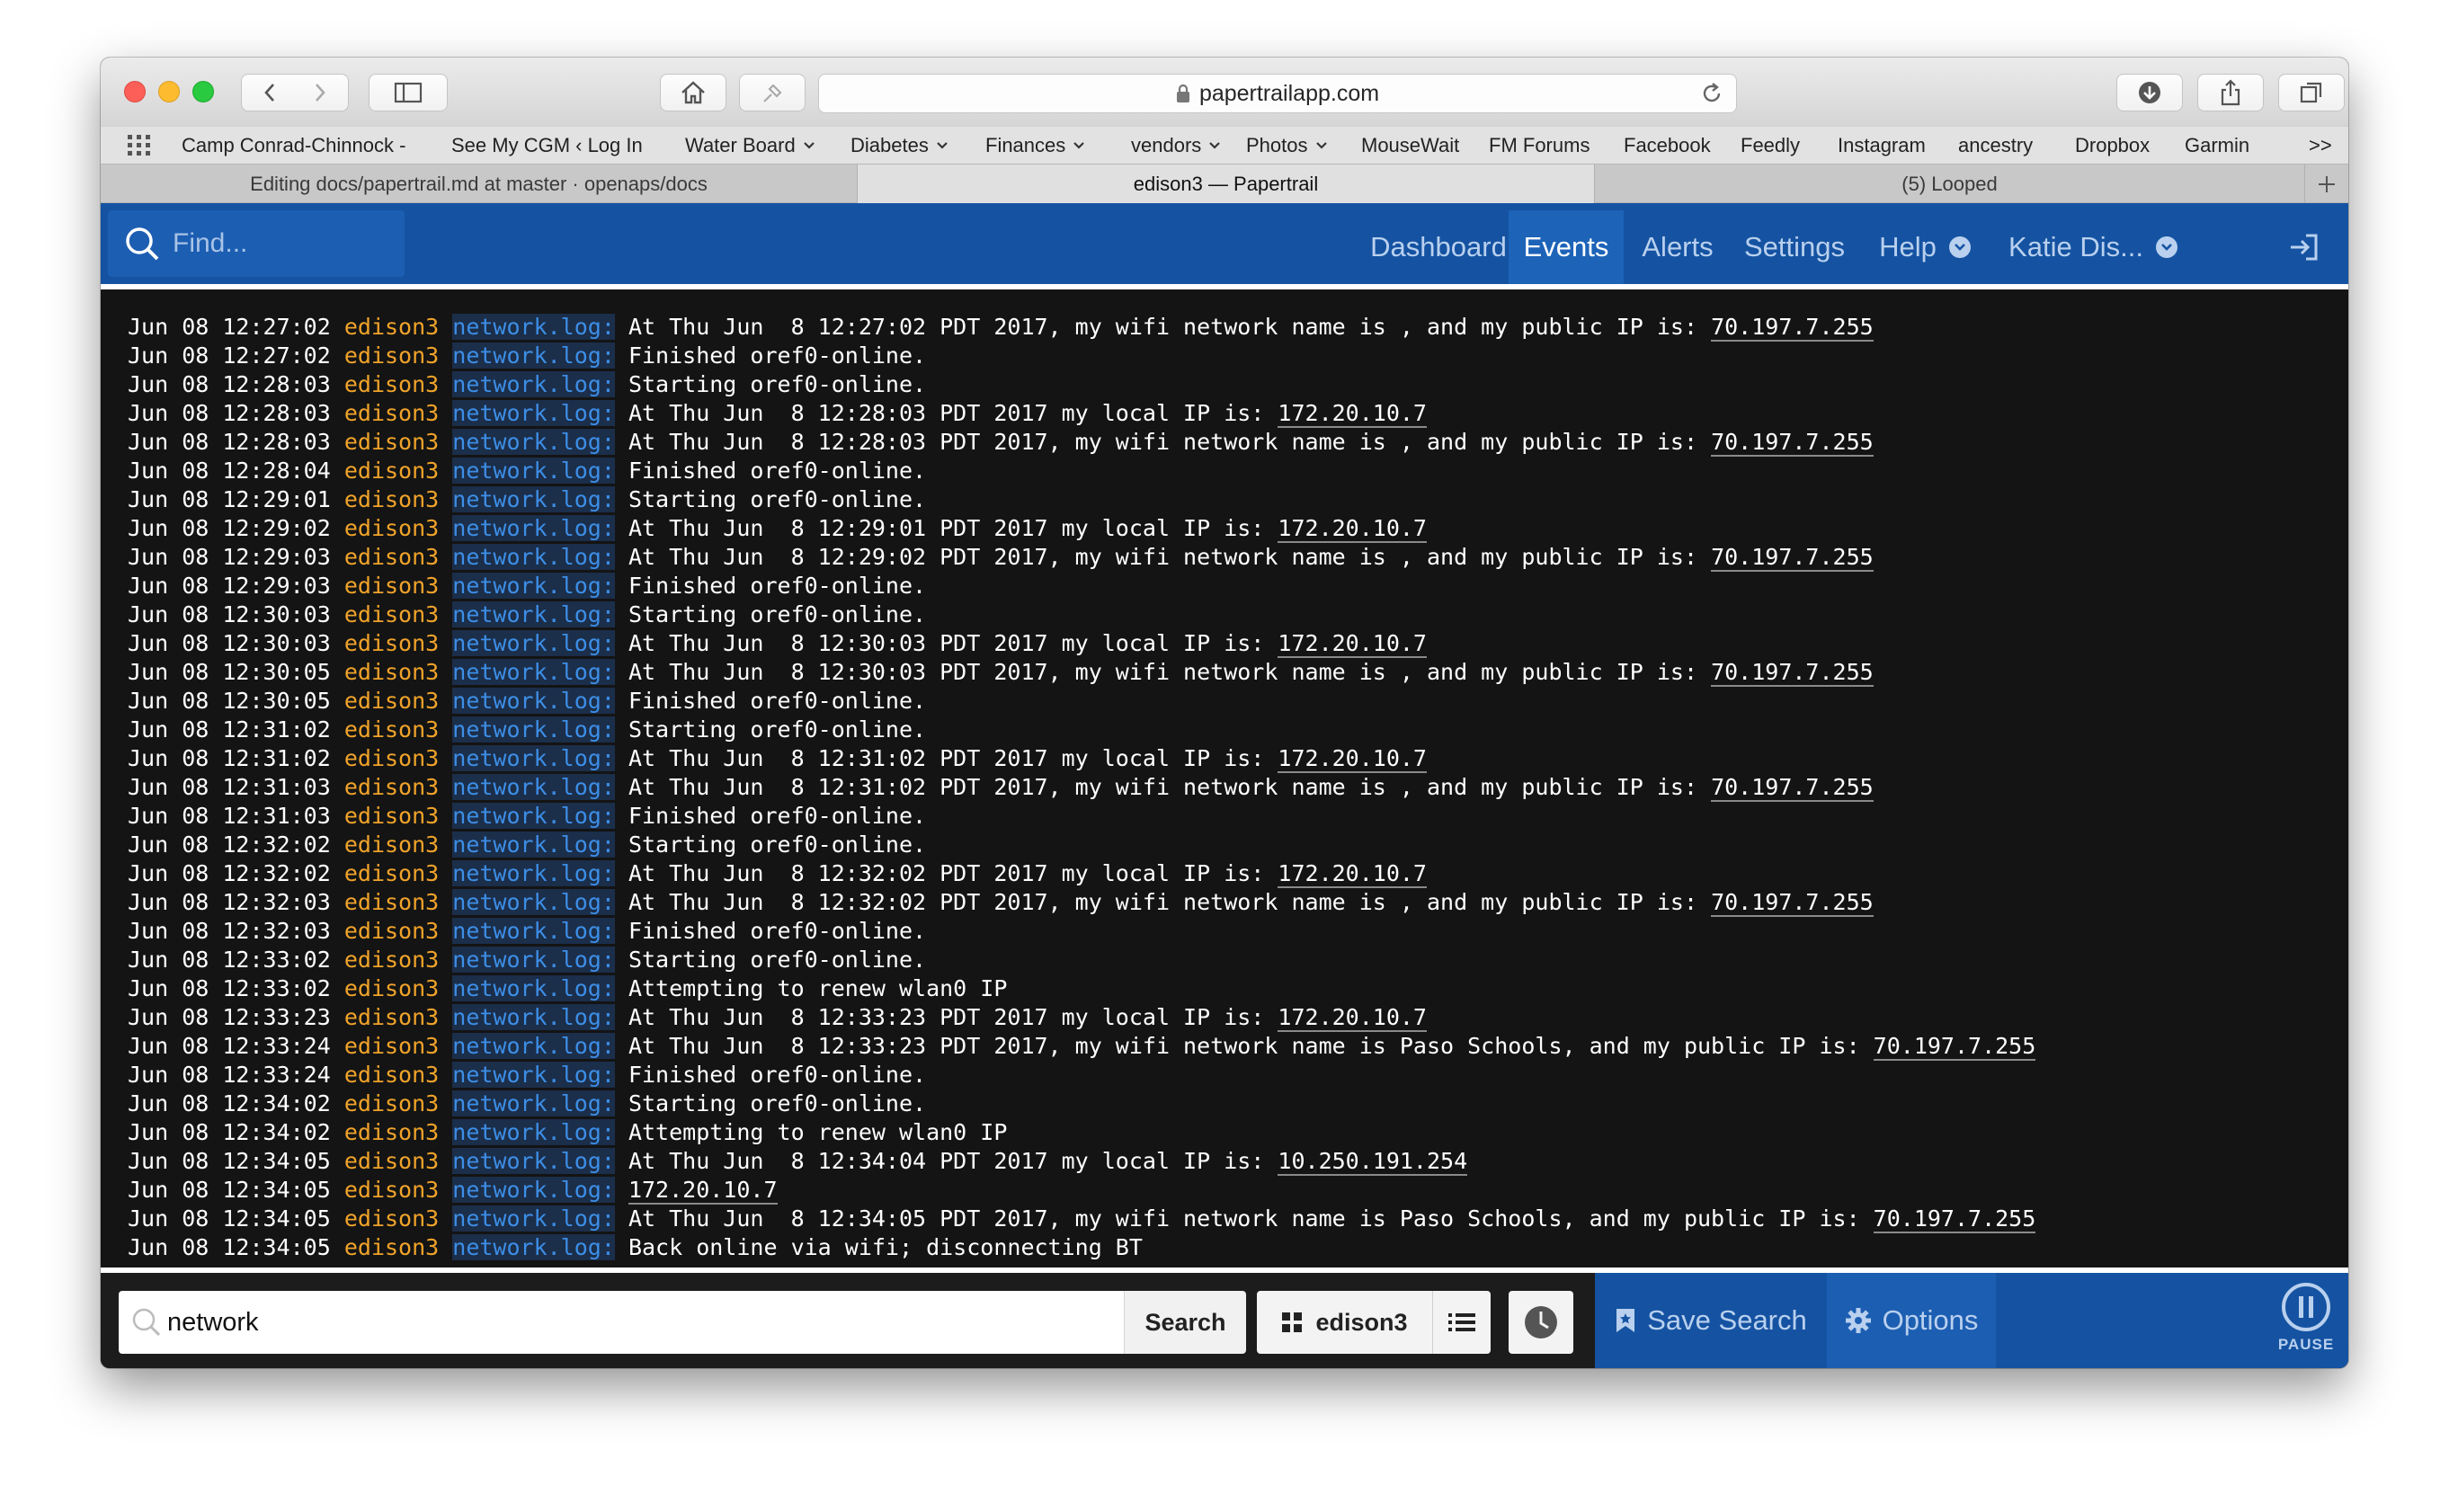  What do you see at coordinates (1185, 1322) in the screenshot?
I see `search-button: Search` at bounding box center [1185, 1322].